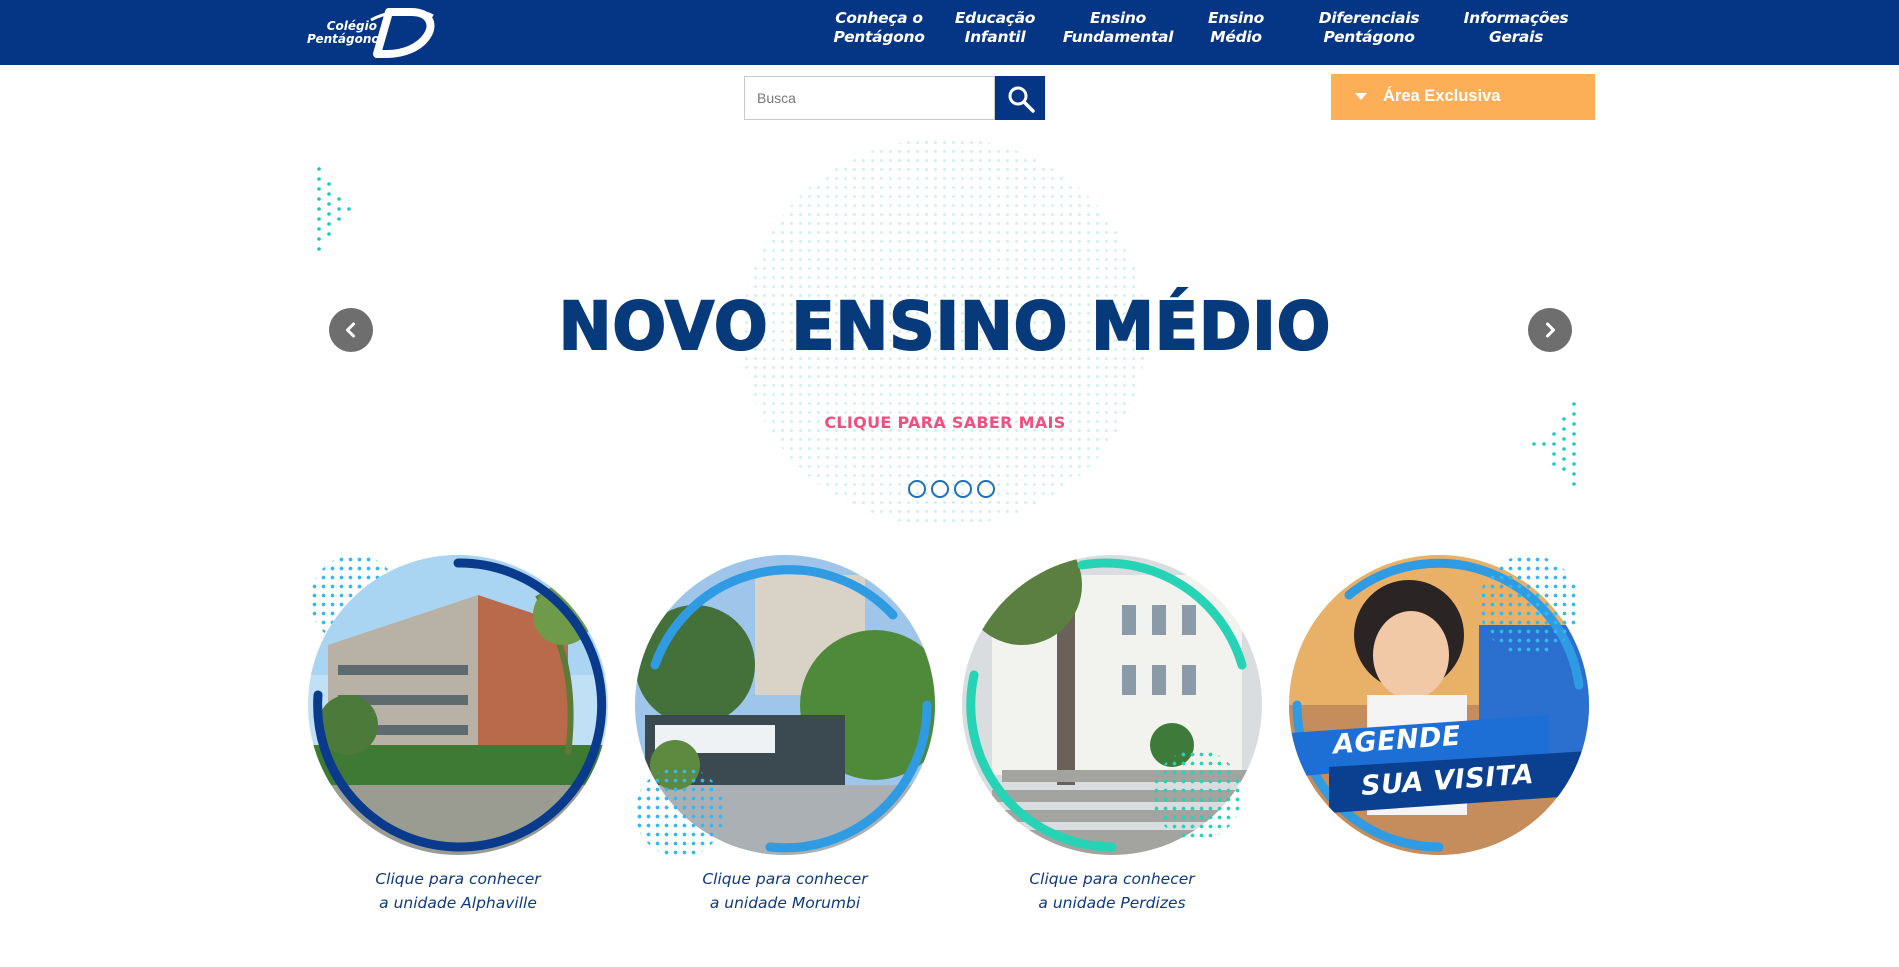  What do you see at coordinates (1516, 18) in the screenshot?
I see `nav-label-line: Informações` at bounding box center [1516, 18].